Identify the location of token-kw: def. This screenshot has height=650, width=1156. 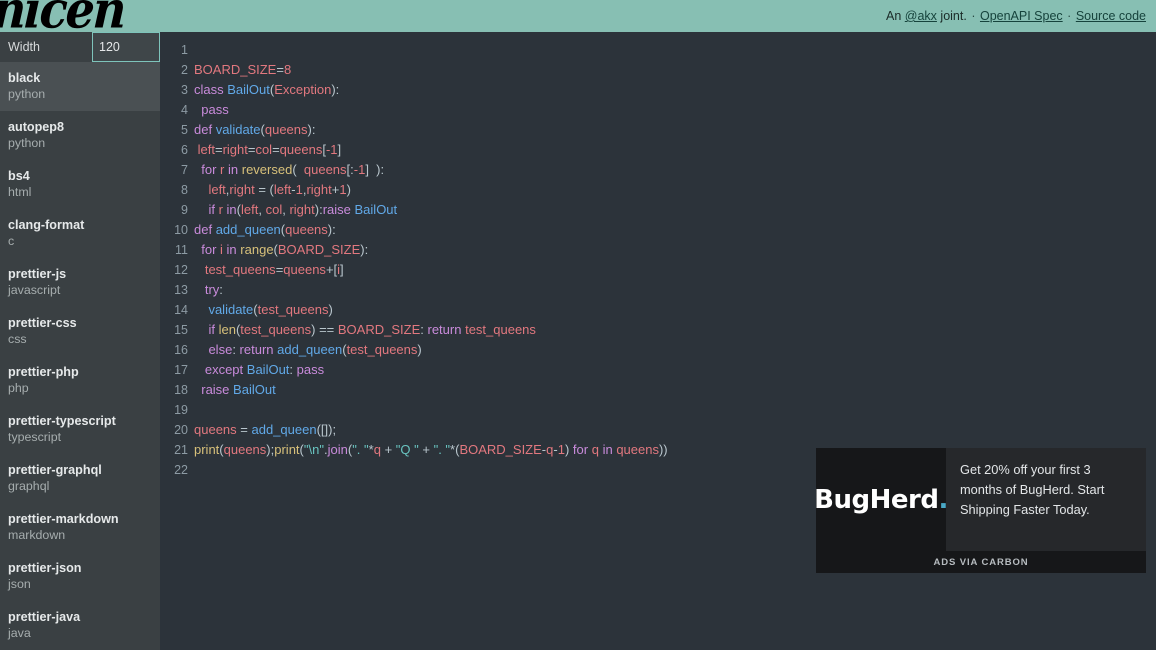
(203, 129).